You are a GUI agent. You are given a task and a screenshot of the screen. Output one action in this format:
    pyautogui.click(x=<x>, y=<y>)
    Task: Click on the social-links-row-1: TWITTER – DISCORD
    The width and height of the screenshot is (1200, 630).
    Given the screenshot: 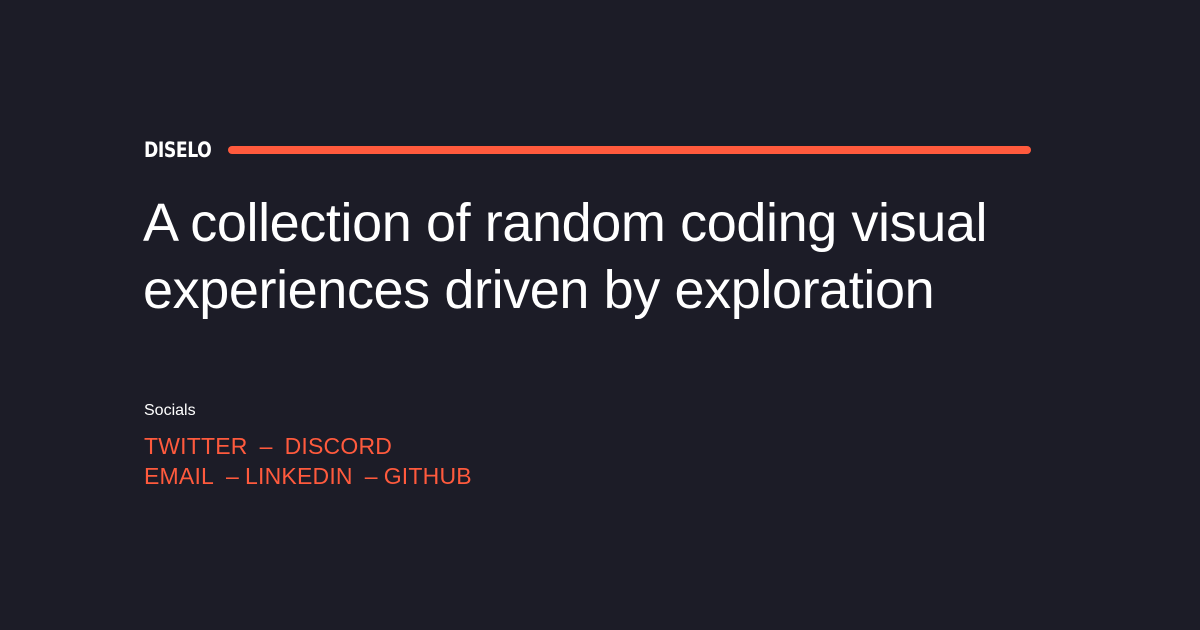 What is the action you would take?
    pyautogui.click(x=308, y=446)
    